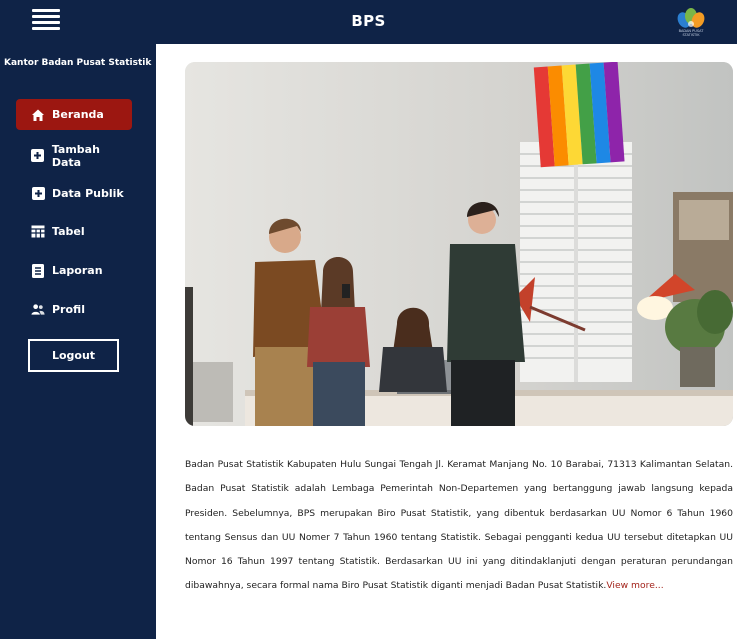 The image size is (737, 639). I want to click on sidebar-item-label: Profil, so click(68, 309).